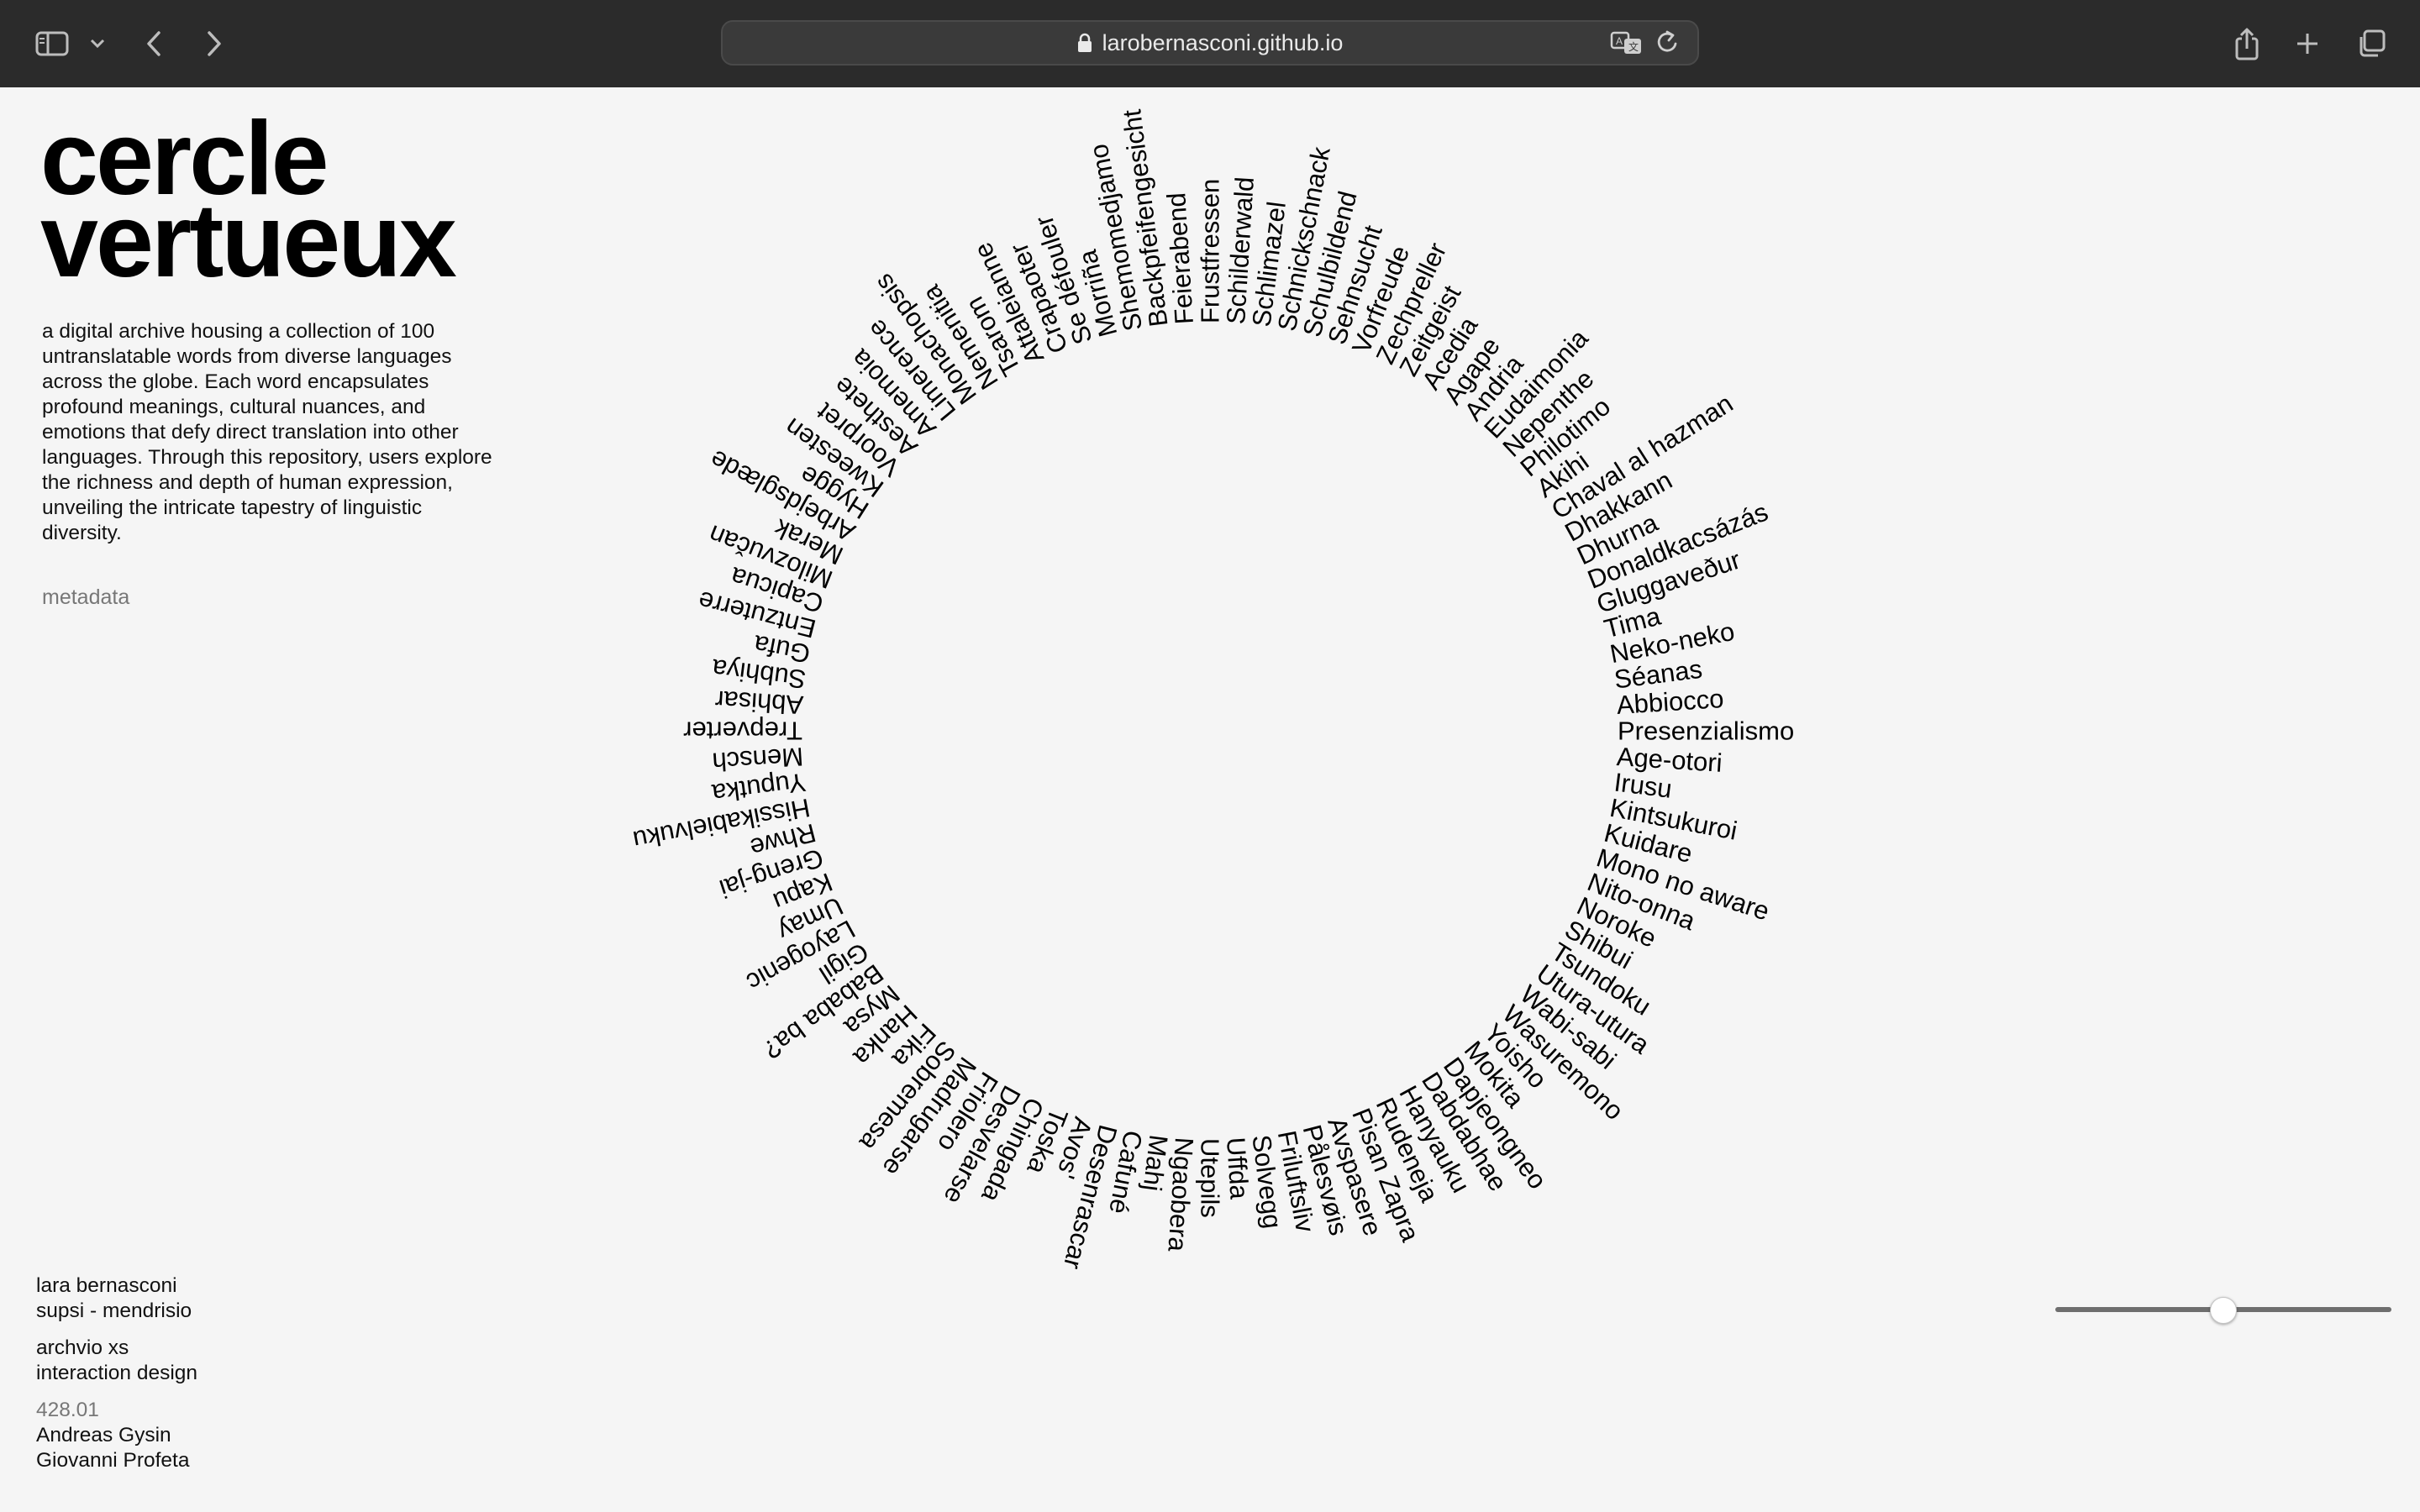 Image resolution: width=2420 pixels, height=1512 pixels. I want to click on word-item: Uffda, so click(1238, 1168).